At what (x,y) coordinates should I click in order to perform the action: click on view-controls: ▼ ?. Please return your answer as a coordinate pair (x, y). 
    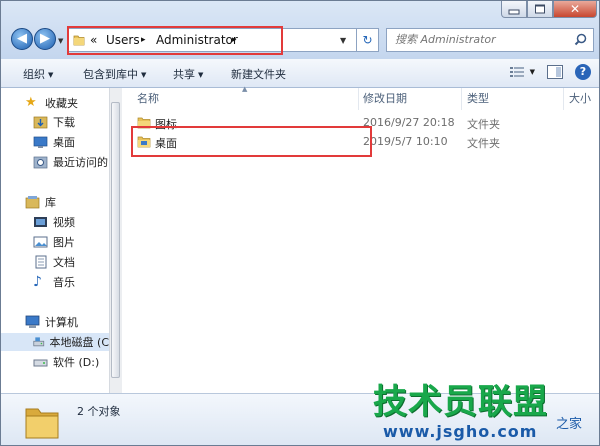
    Looking at the image, I should click on (550, 72).